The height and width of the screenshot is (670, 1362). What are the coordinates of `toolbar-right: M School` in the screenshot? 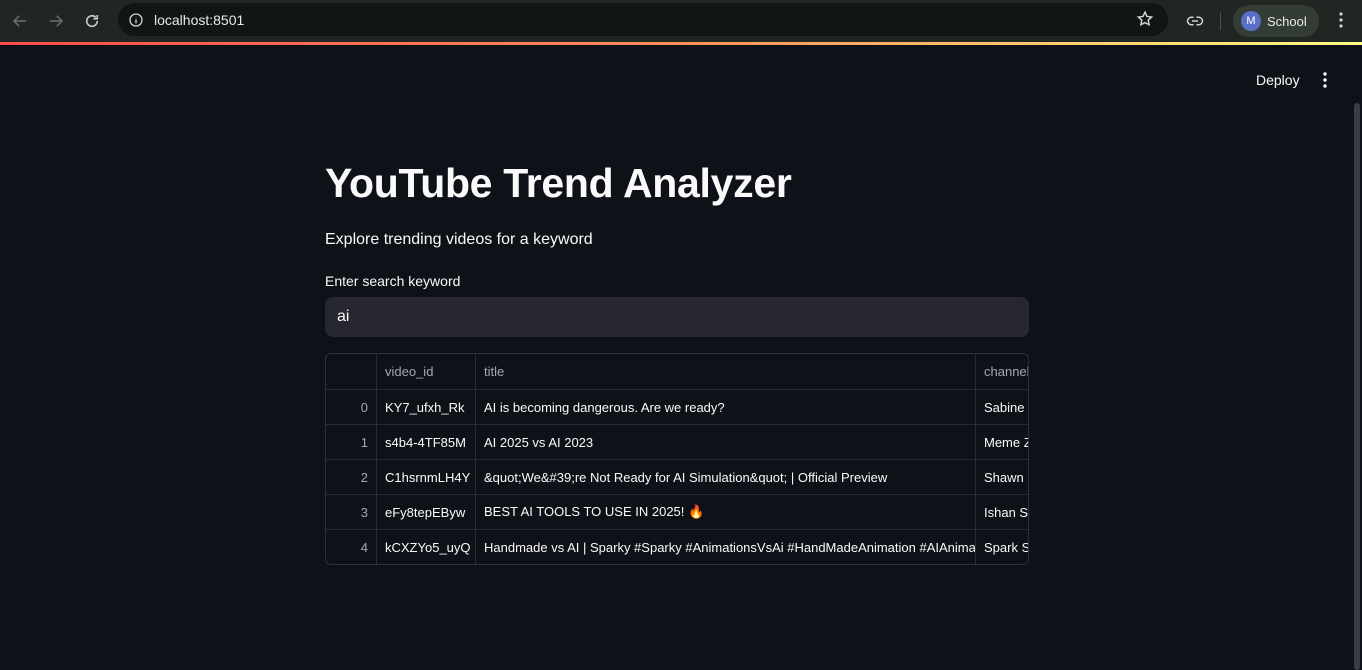 It's located at (1249, 21).